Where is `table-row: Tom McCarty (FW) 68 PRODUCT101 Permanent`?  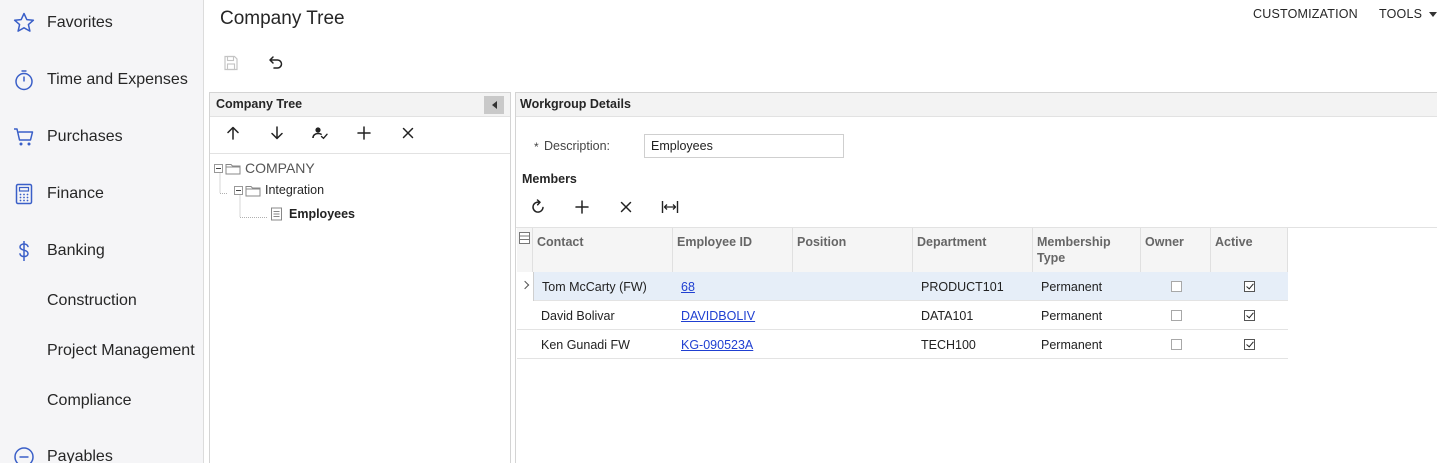
table-row: Tom McCarty (FW) 68 PRODUCT101 Permanent is located at coordinates (902, 286).